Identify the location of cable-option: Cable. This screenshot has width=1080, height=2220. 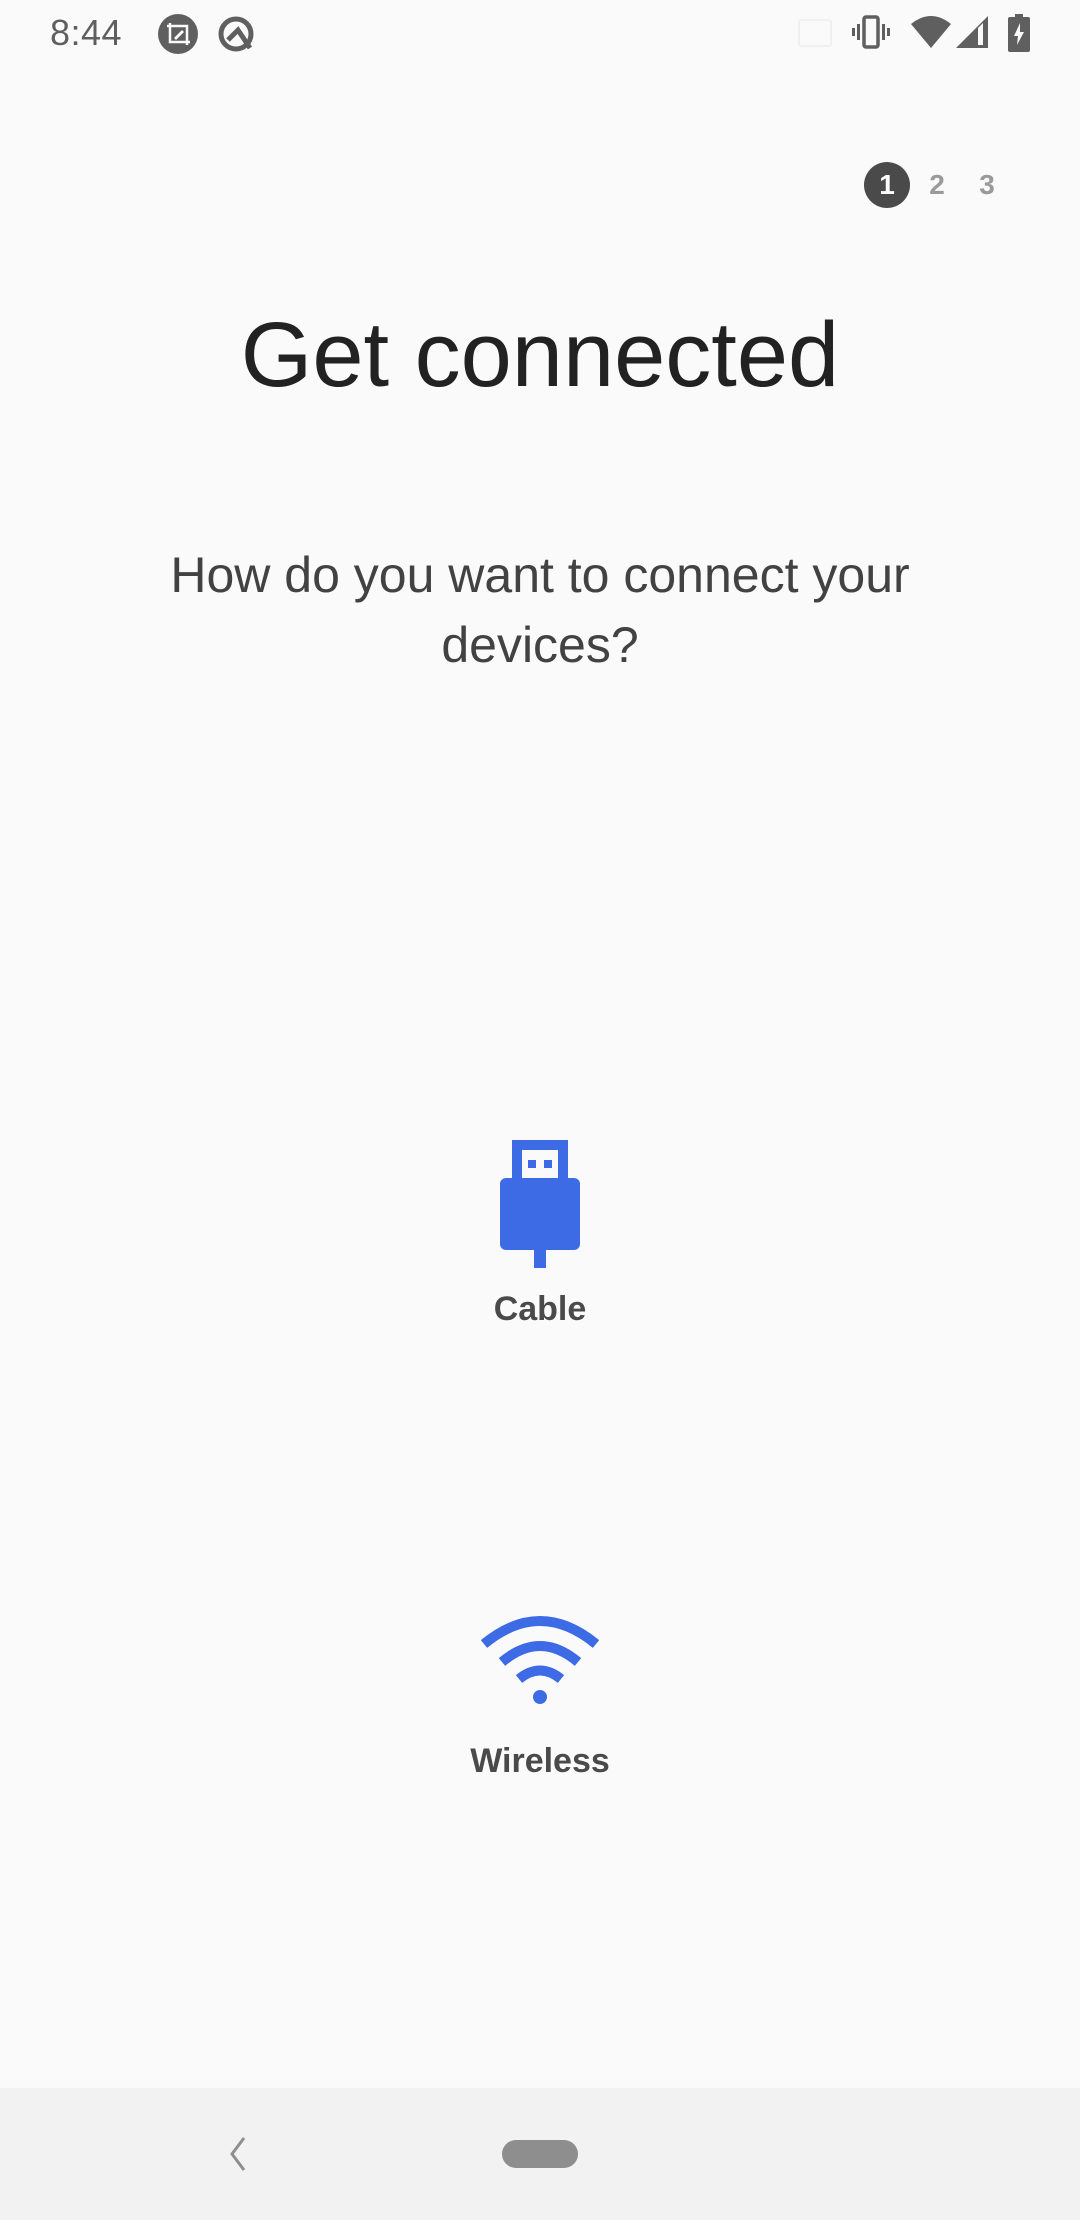
(540, 1234).